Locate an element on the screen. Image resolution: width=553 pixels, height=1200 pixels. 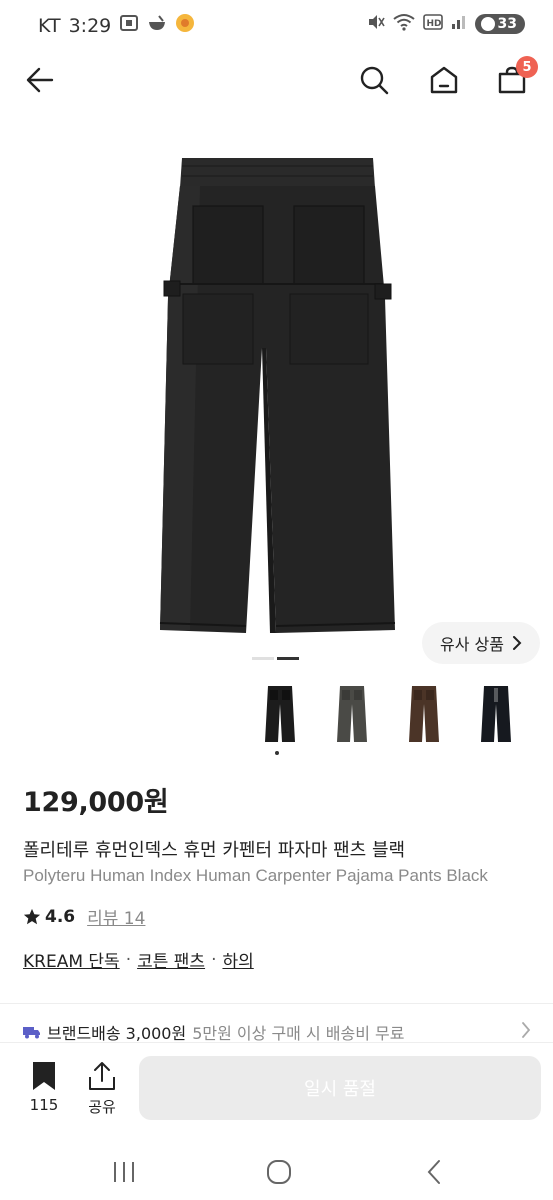
thumbnail-brown is located at coordinates (424, 714).